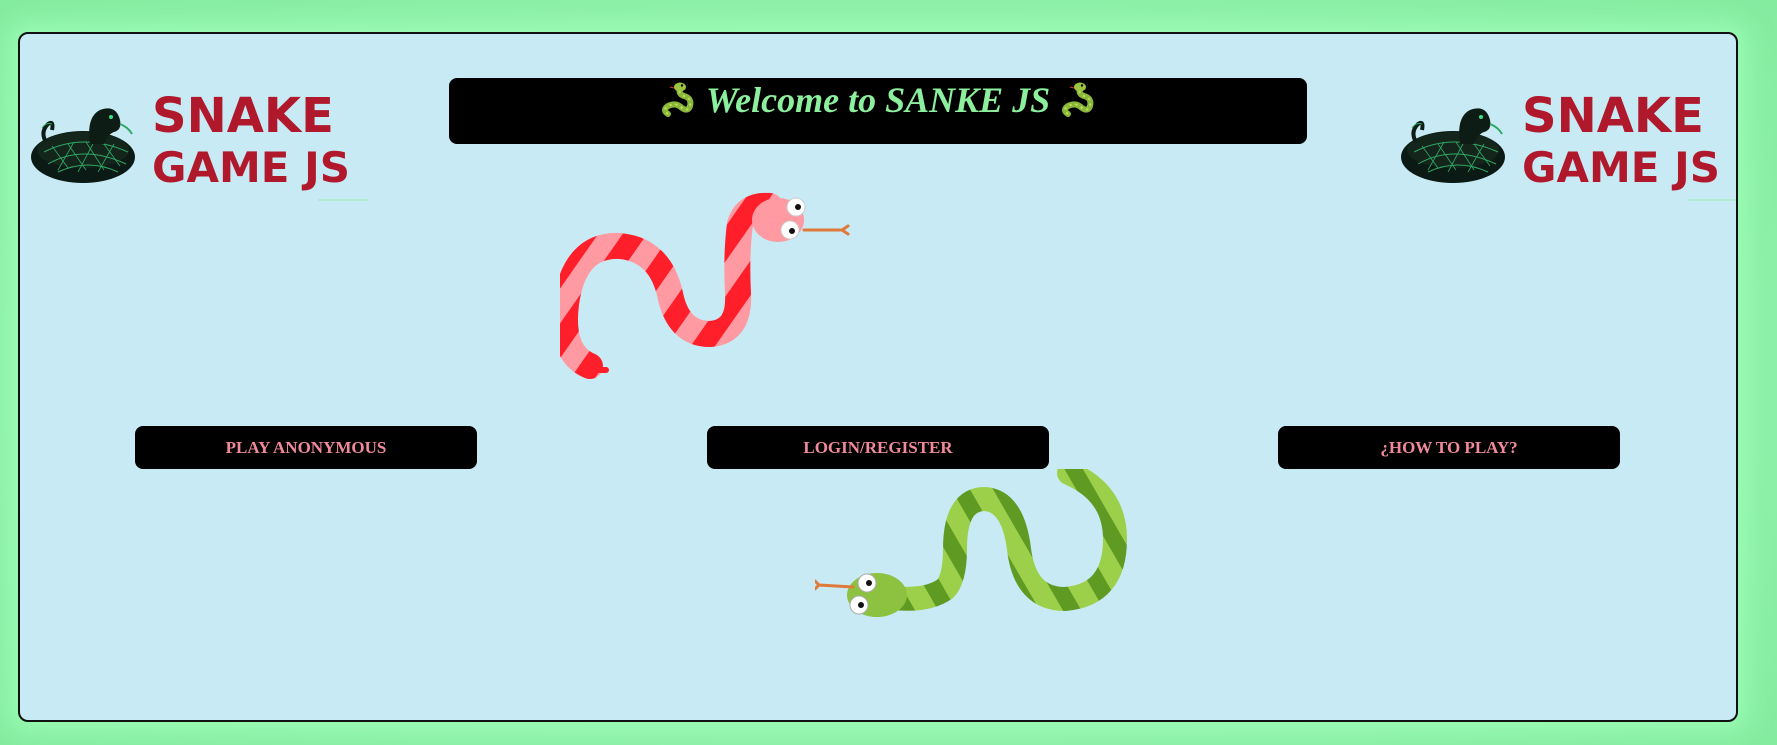 Image resolution: width=1777 pixels, height=745 pixels. I want to click on green-snake-illustration, so click(971, 543).